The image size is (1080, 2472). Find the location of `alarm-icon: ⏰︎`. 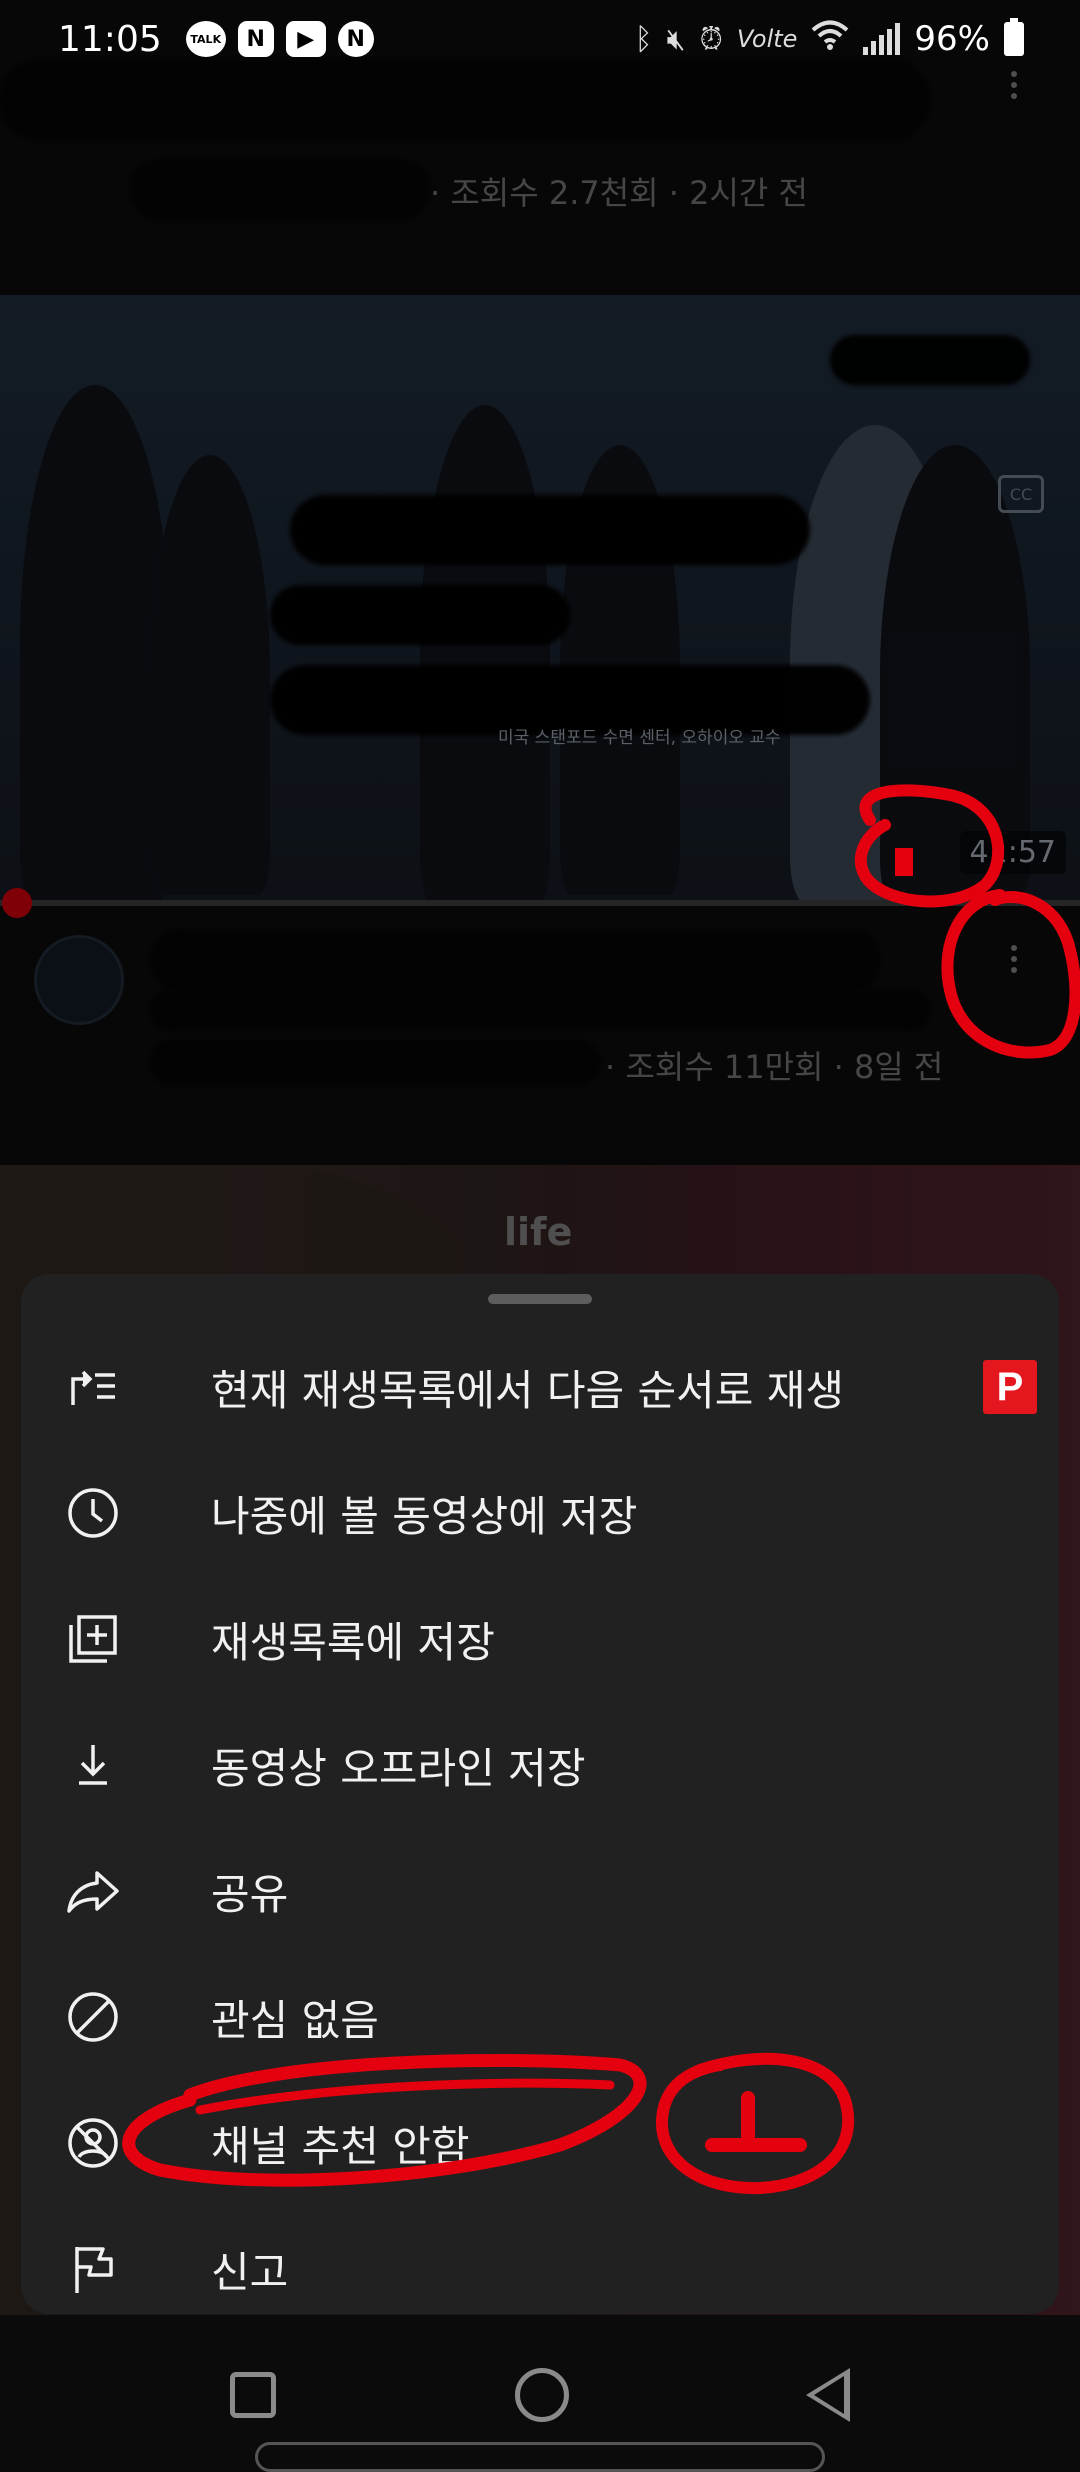

alarm-icon: ⏰︎ is located at coordinates (711, 39).